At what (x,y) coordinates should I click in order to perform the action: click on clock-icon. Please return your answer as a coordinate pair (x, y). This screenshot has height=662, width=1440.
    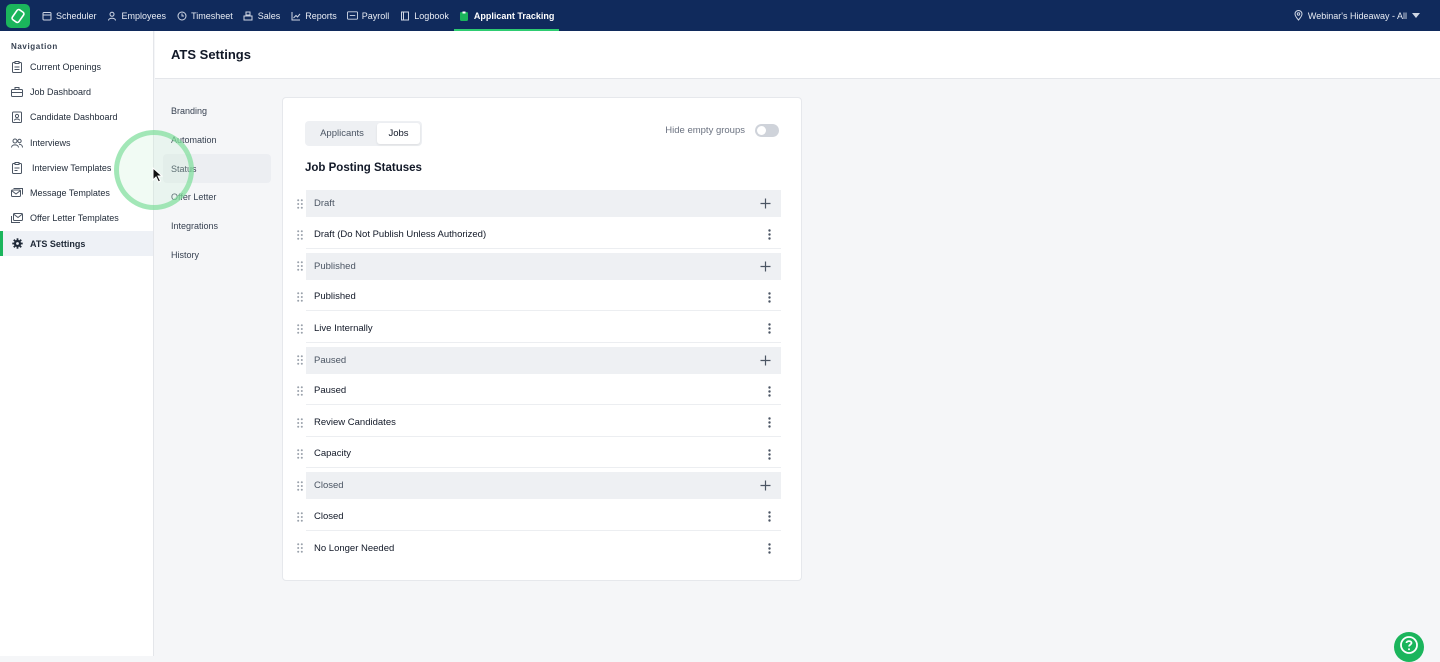
    Looking at the image, I should click on (181, 15).